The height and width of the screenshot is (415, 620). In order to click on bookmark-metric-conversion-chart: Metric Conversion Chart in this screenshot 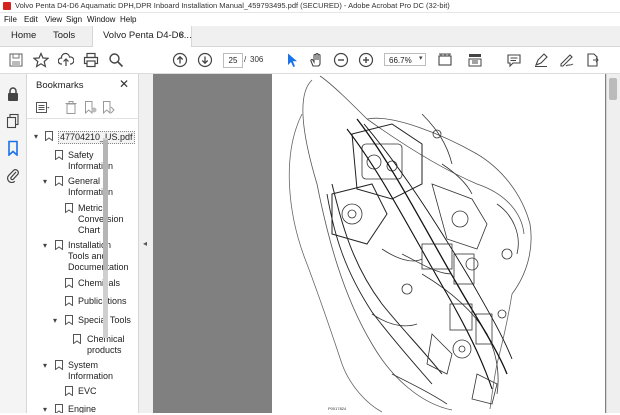, I will do `click(79, 219)`.